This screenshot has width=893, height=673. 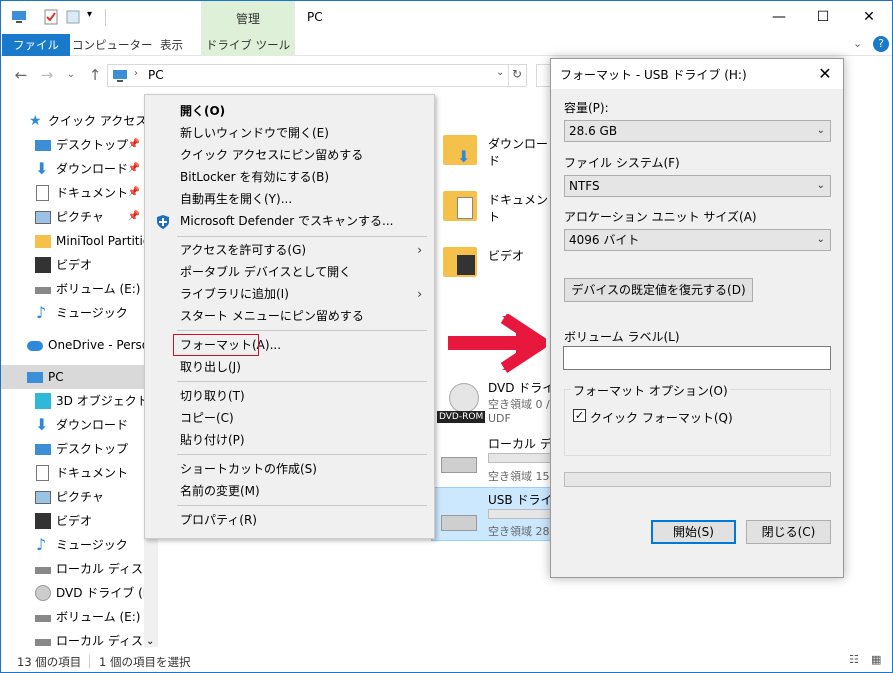 What do you see at coordinates (73, 497) in the screenshot?
I see `sidebar-item-pc-pictures: ピクチャ` at bounding box center [73, 497].